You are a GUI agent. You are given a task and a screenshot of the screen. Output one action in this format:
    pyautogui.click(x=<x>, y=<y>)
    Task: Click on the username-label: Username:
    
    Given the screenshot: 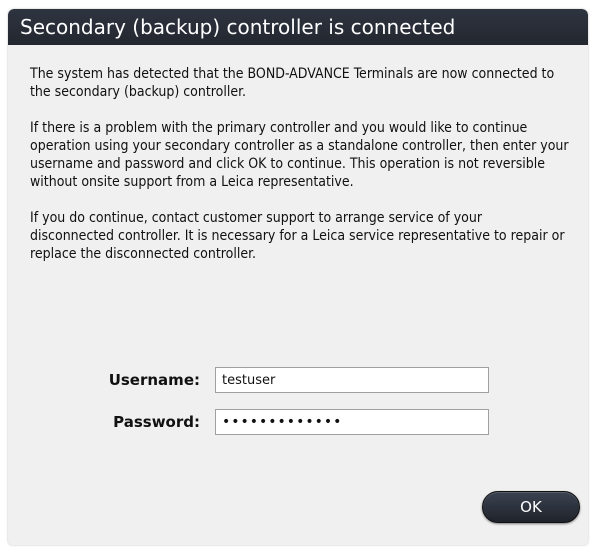 What is the action you would take?
    pyautogui.click(x=154, y=380)
    